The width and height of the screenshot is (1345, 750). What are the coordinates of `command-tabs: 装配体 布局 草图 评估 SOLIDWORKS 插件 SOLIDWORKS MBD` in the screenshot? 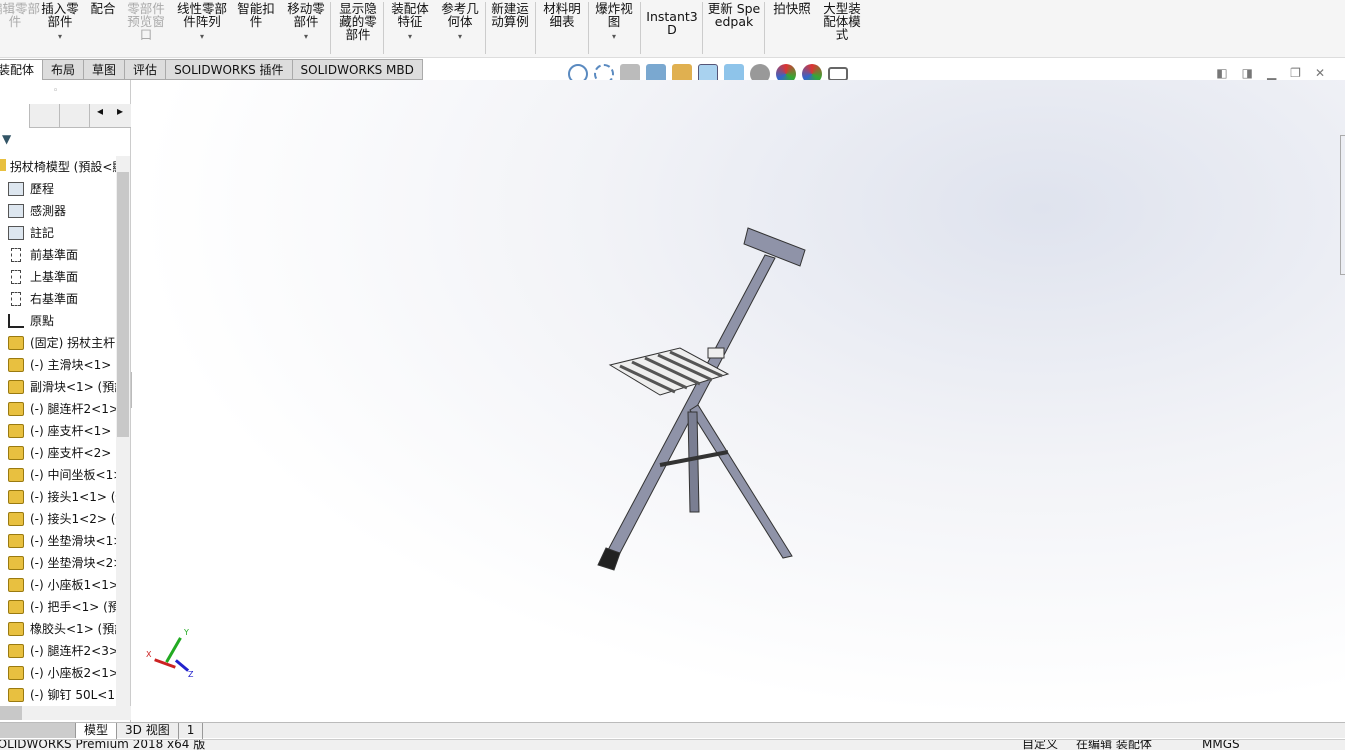 It's located at (220, 69).